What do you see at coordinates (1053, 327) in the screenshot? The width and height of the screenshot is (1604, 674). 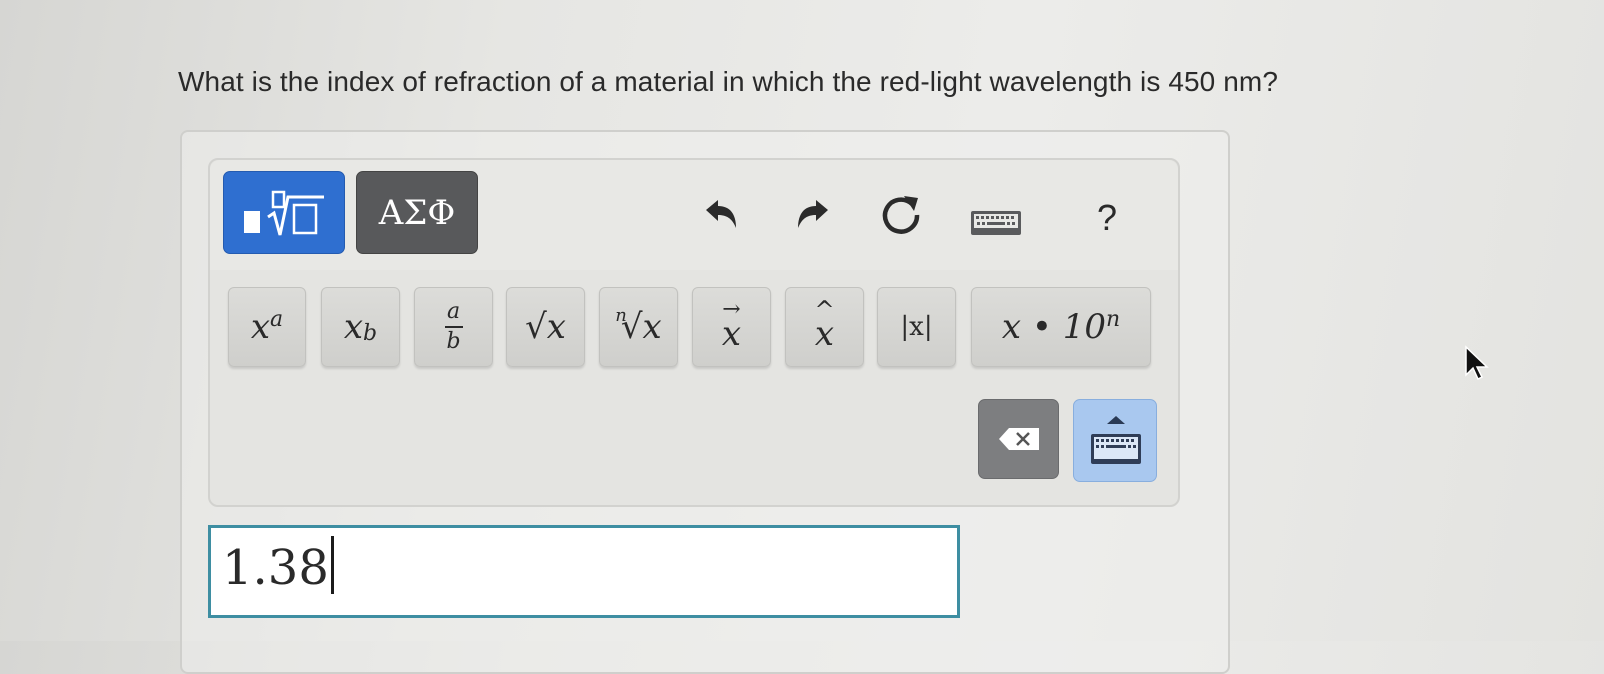 I see `key-sci-label: x • 10` at bounding box center [1053, 327].